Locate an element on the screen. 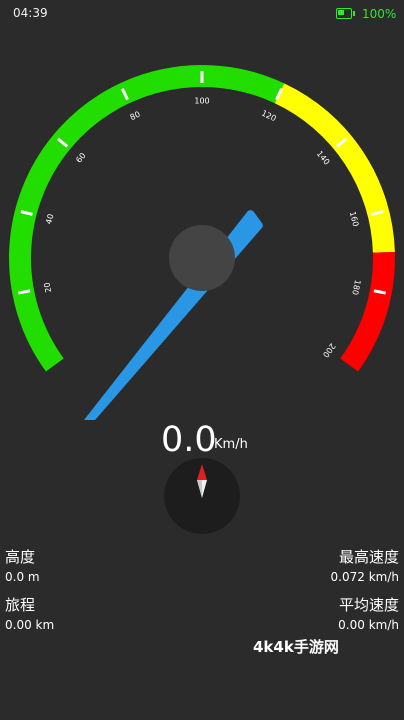 The image size is (404, 720). max-speed-label: 最高速度 is located at coordinates (368, 557).